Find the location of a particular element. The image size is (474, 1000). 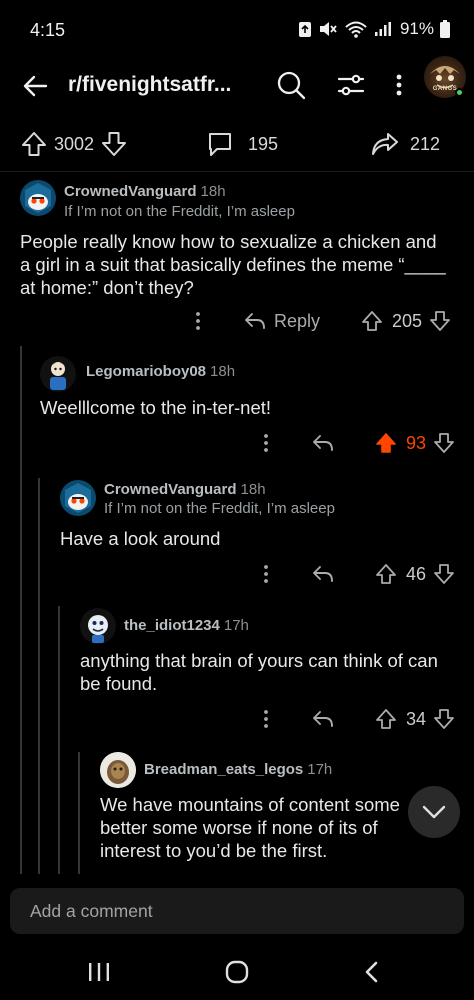

add-comment-placeholder: Add a comment is located at coordinates (91, 911).